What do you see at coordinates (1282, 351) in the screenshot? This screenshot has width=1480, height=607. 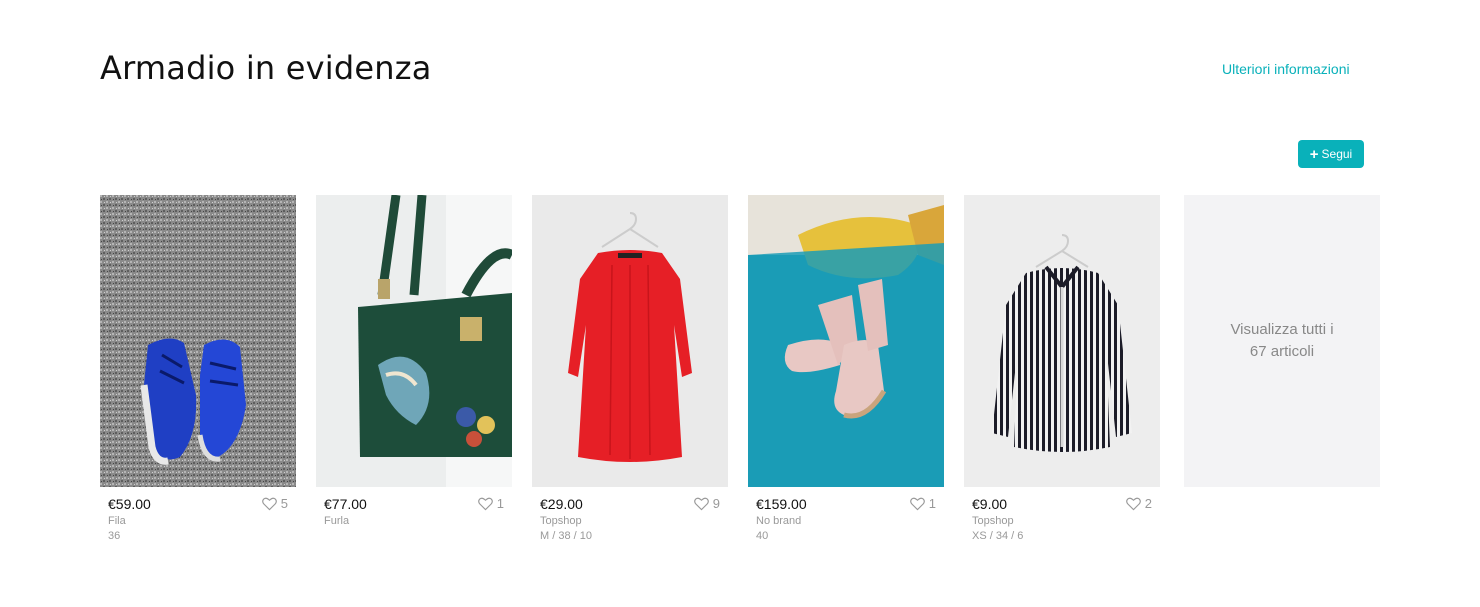 I see `see-all-line2: 67 articoli` at bounding box center [1282, 351].